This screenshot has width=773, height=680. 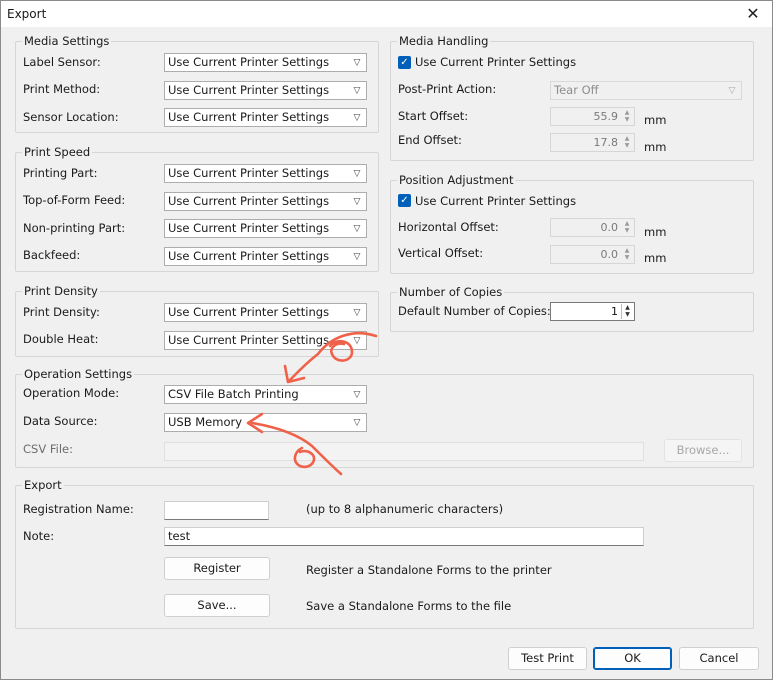 I want to click on start-offset-unit: mm, so click(x=655, y=120).